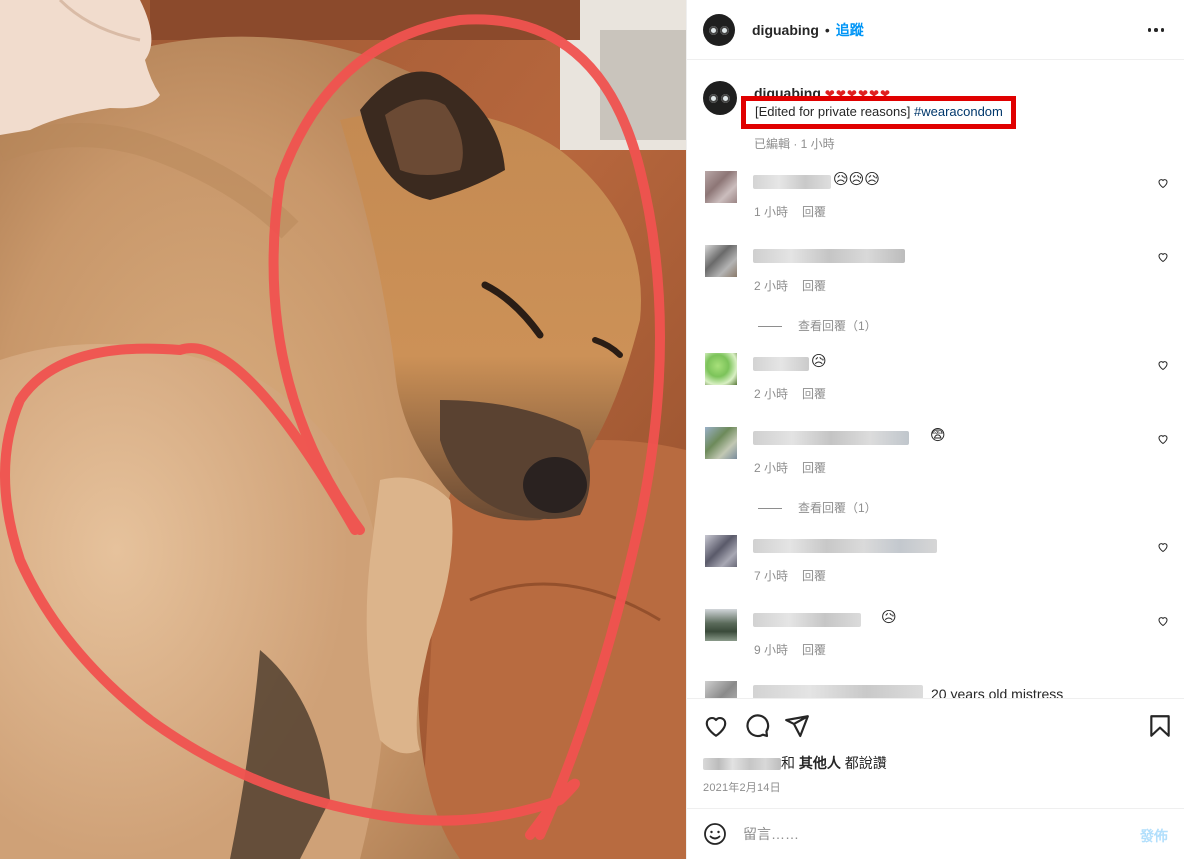  Describe the element at coordinates (790, 575) in the screenshot. I see `comment-meta: 7 小時 回覆` at that location.